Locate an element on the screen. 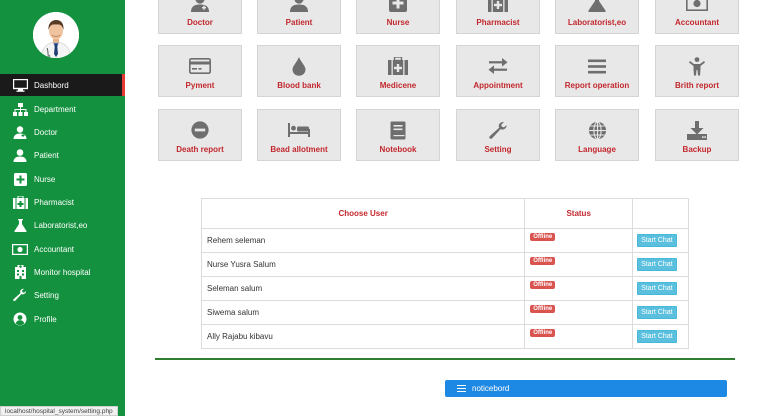 This screenshot has height=416, width=768. money-icon is located at coordinates (20, 249).